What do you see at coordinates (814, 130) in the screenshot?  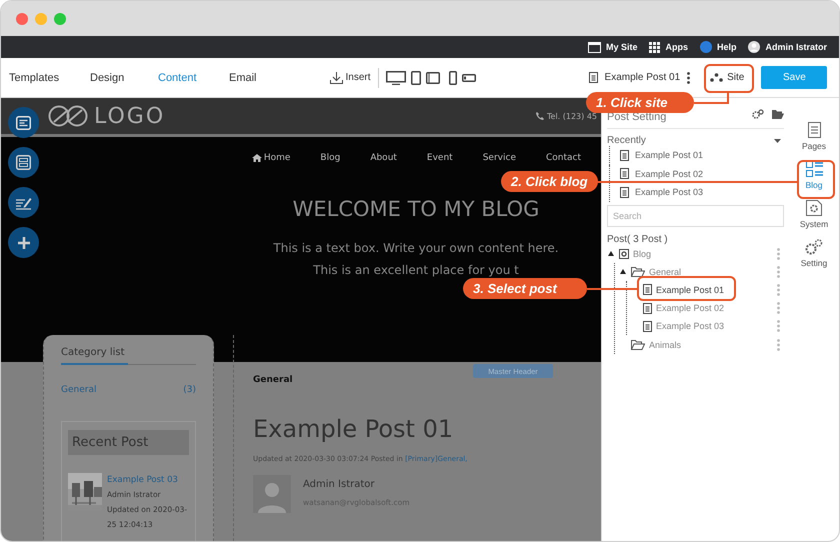 I see `page-icon` at bounding box center [814, 130].